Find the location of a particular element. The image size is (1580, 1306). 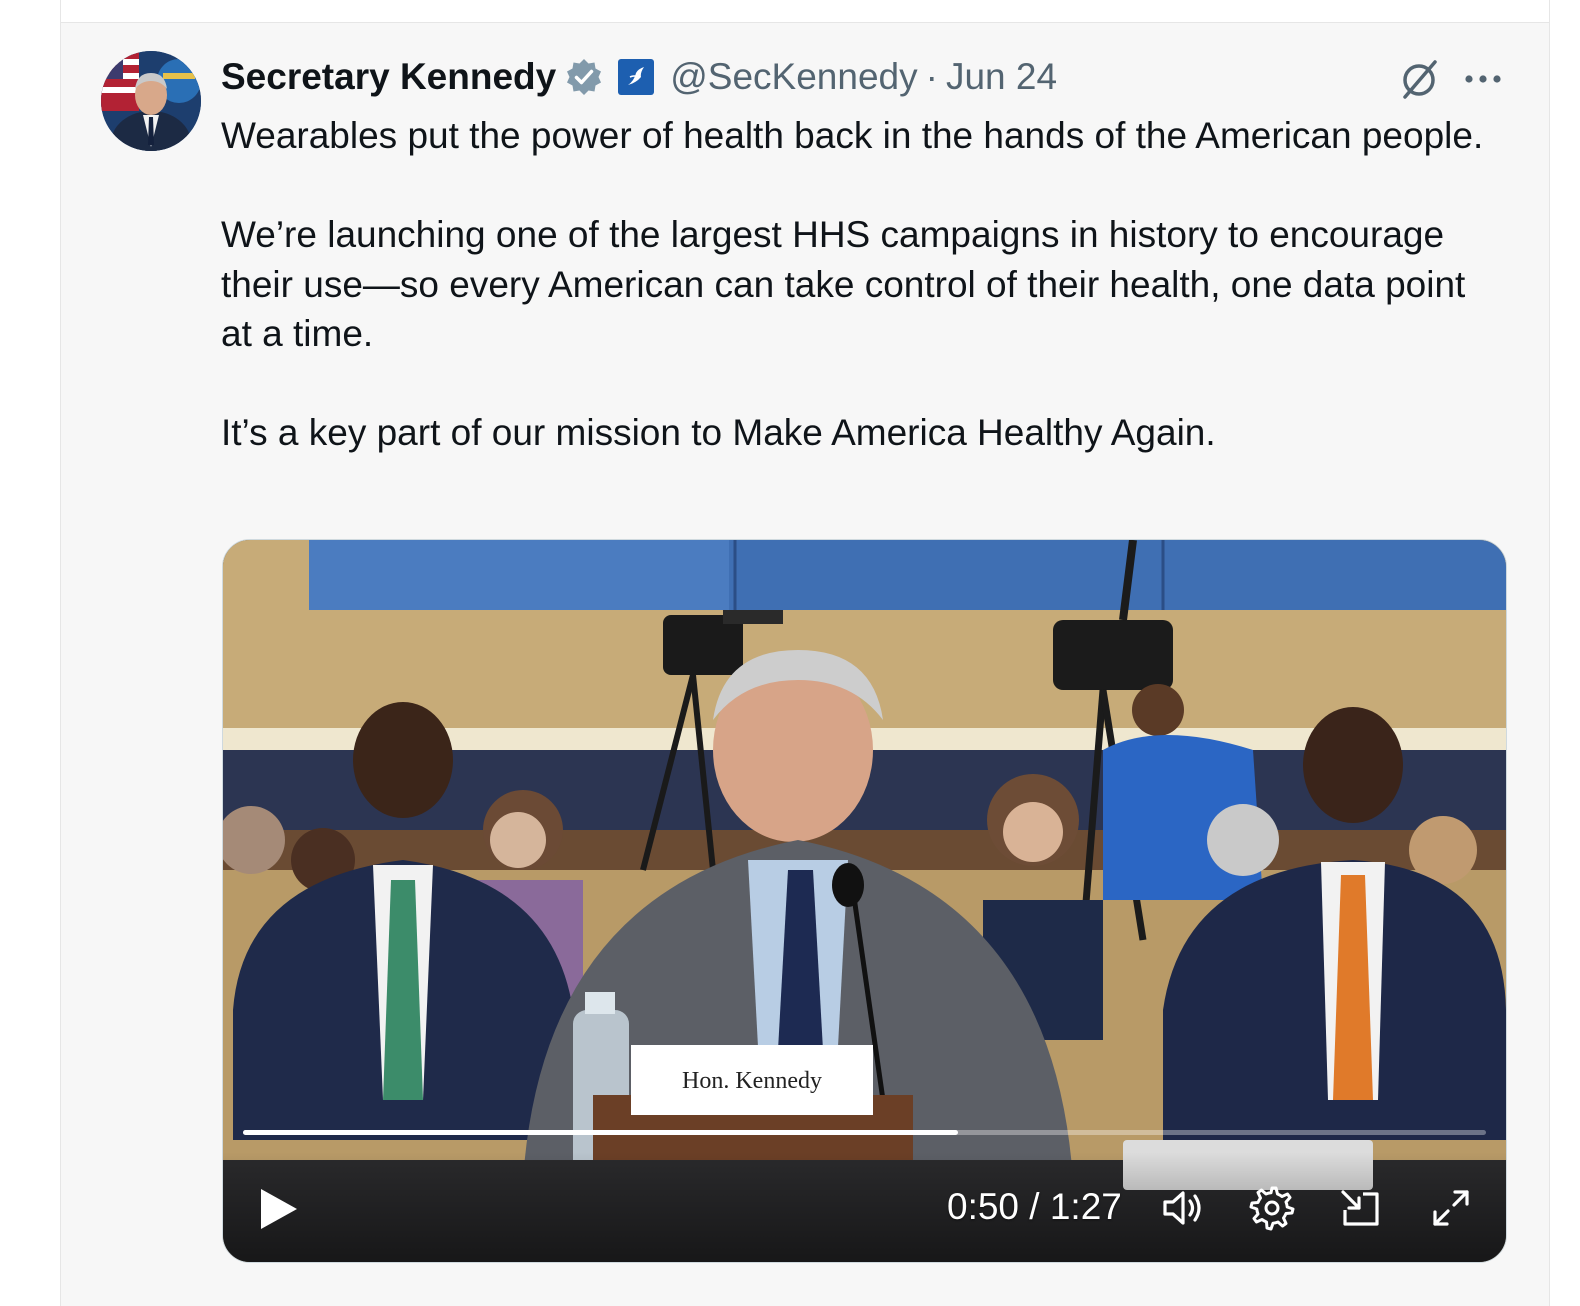

name-placard-text: Hon. Kennedy is located at coordinates (752, 1081).